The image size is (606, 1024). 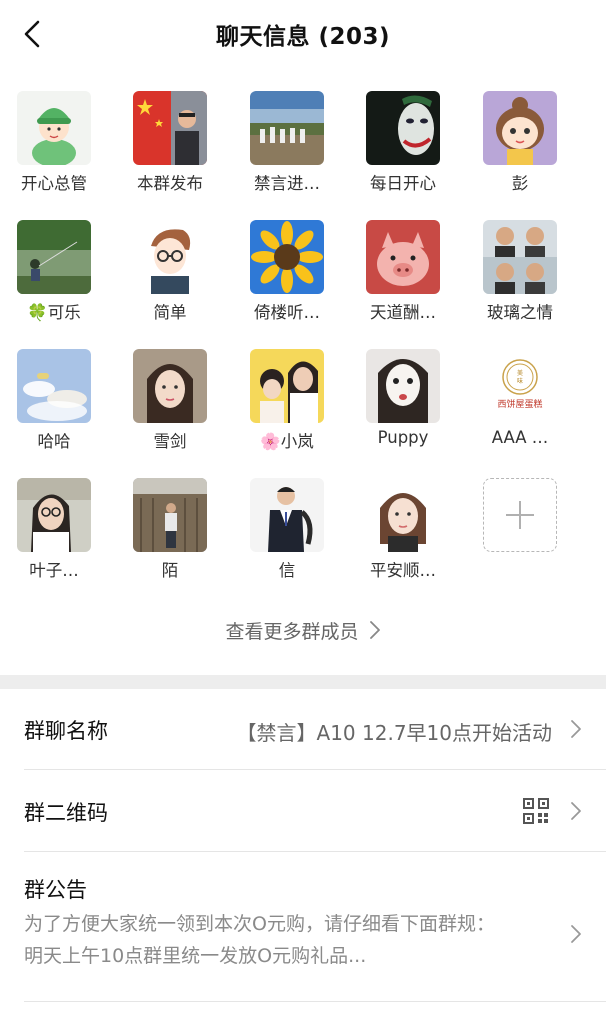 I want to click on member-item: 信, so click(x=291, y=531).